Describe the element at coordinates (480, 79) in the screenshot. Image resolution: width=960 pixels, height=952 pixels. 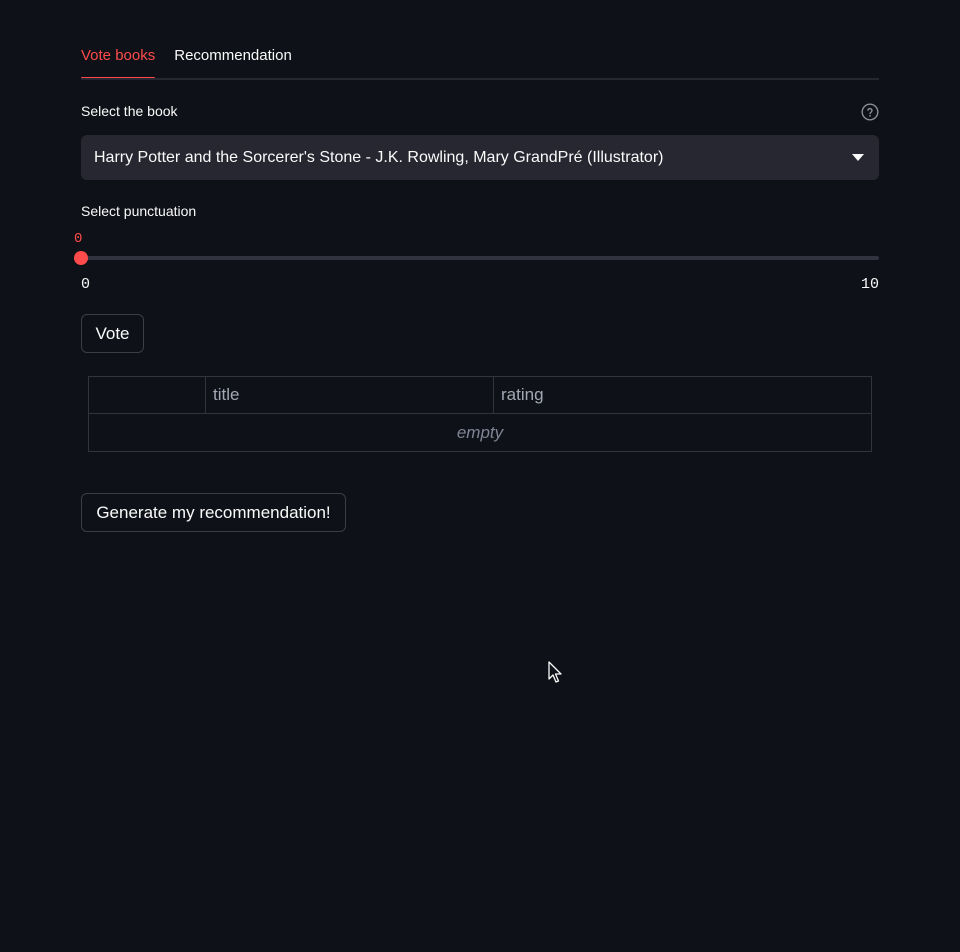
I see `tab-divider` at that location.